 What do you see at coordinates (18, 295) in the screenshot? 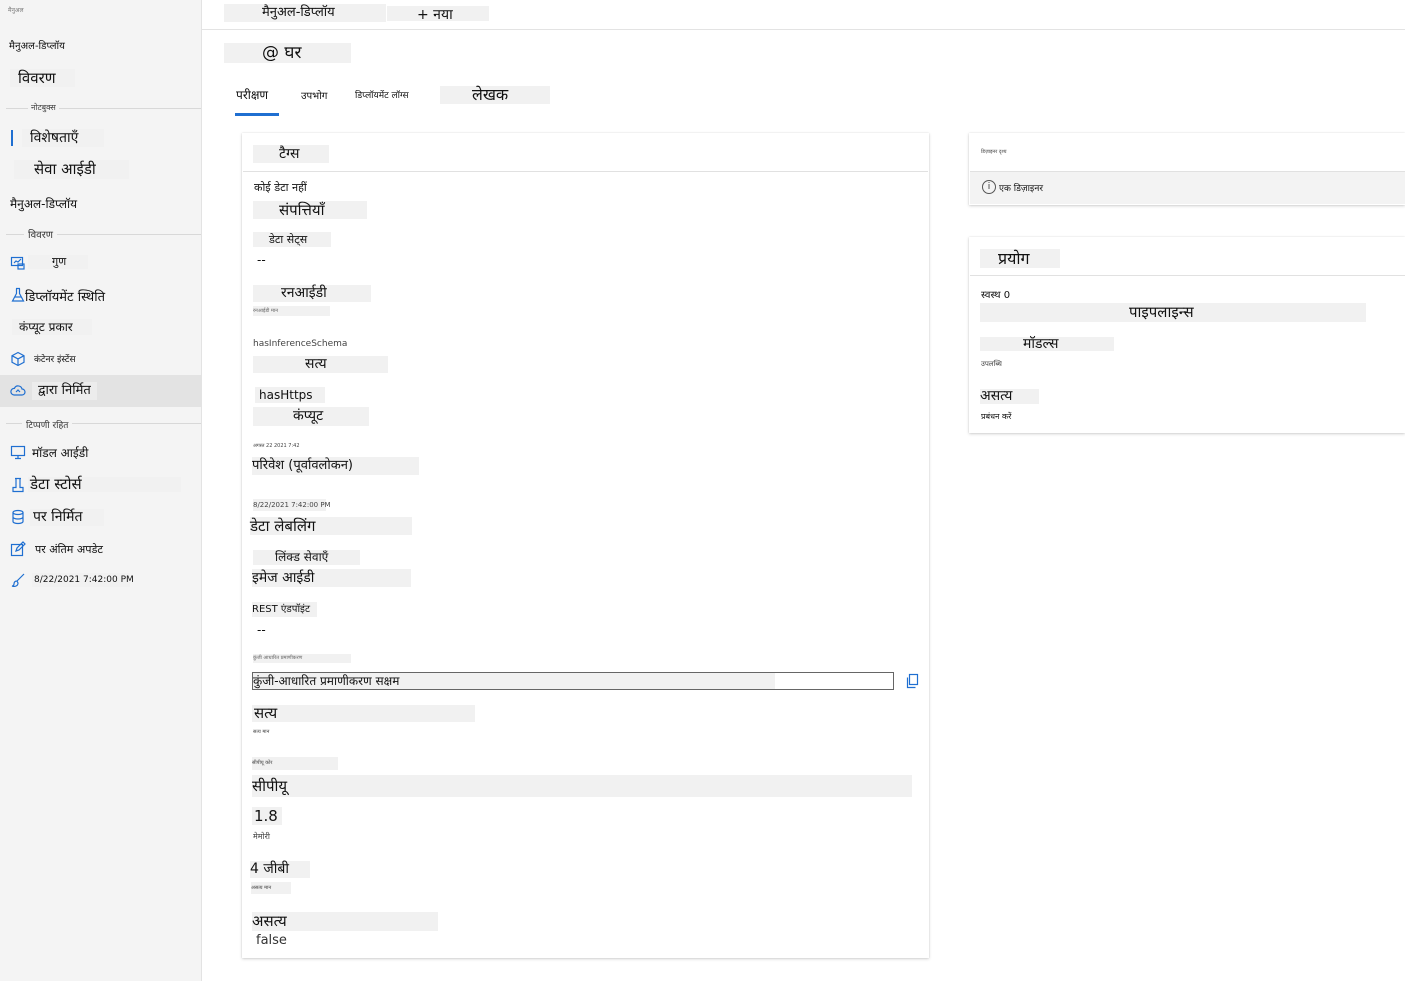
I see `flask-icon` at bounding box center [18, 295].